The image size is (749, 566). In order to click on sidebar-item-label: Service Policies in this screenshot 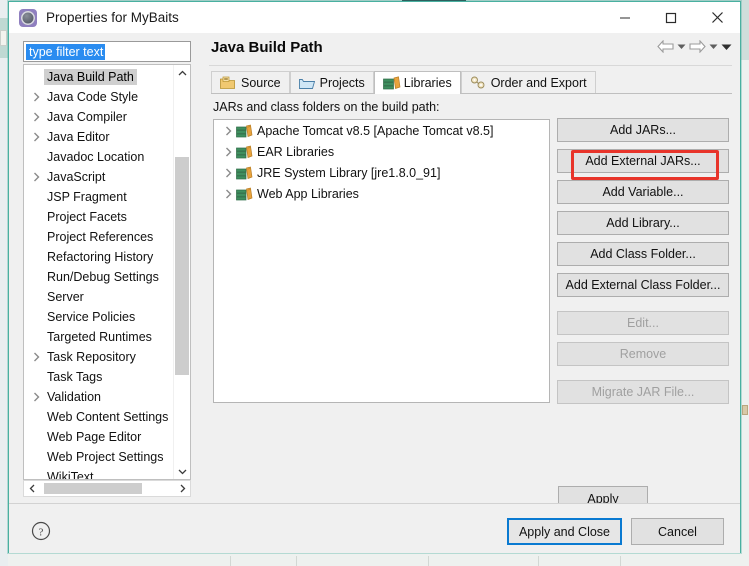, I will do `click(91, 317)`.